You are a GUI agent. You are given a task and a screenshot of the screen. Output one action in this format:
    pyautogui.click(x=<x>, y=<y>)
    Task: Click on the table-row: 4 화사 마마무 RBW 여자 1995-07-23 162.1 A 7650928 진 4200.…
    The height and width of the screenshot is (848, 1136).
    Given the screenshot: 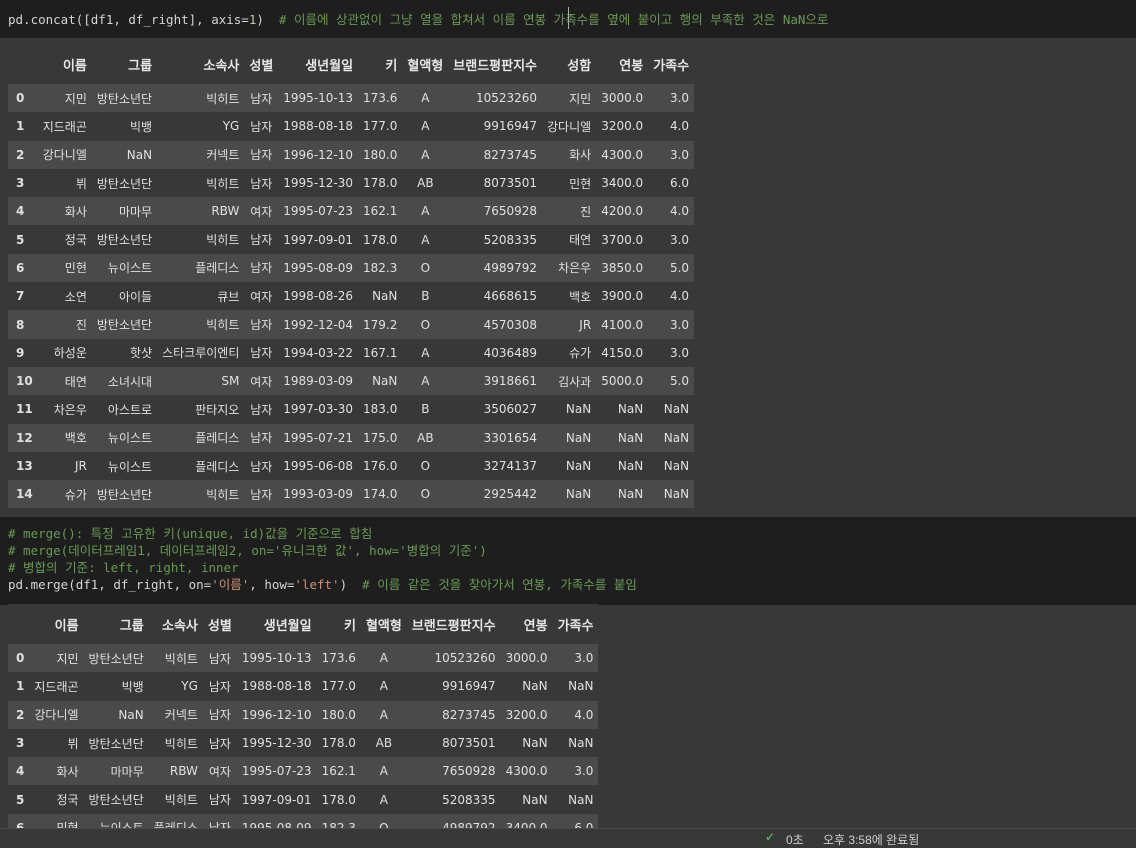 What is the action you would take?
    pyautogui.click(x=351, y=211)
    